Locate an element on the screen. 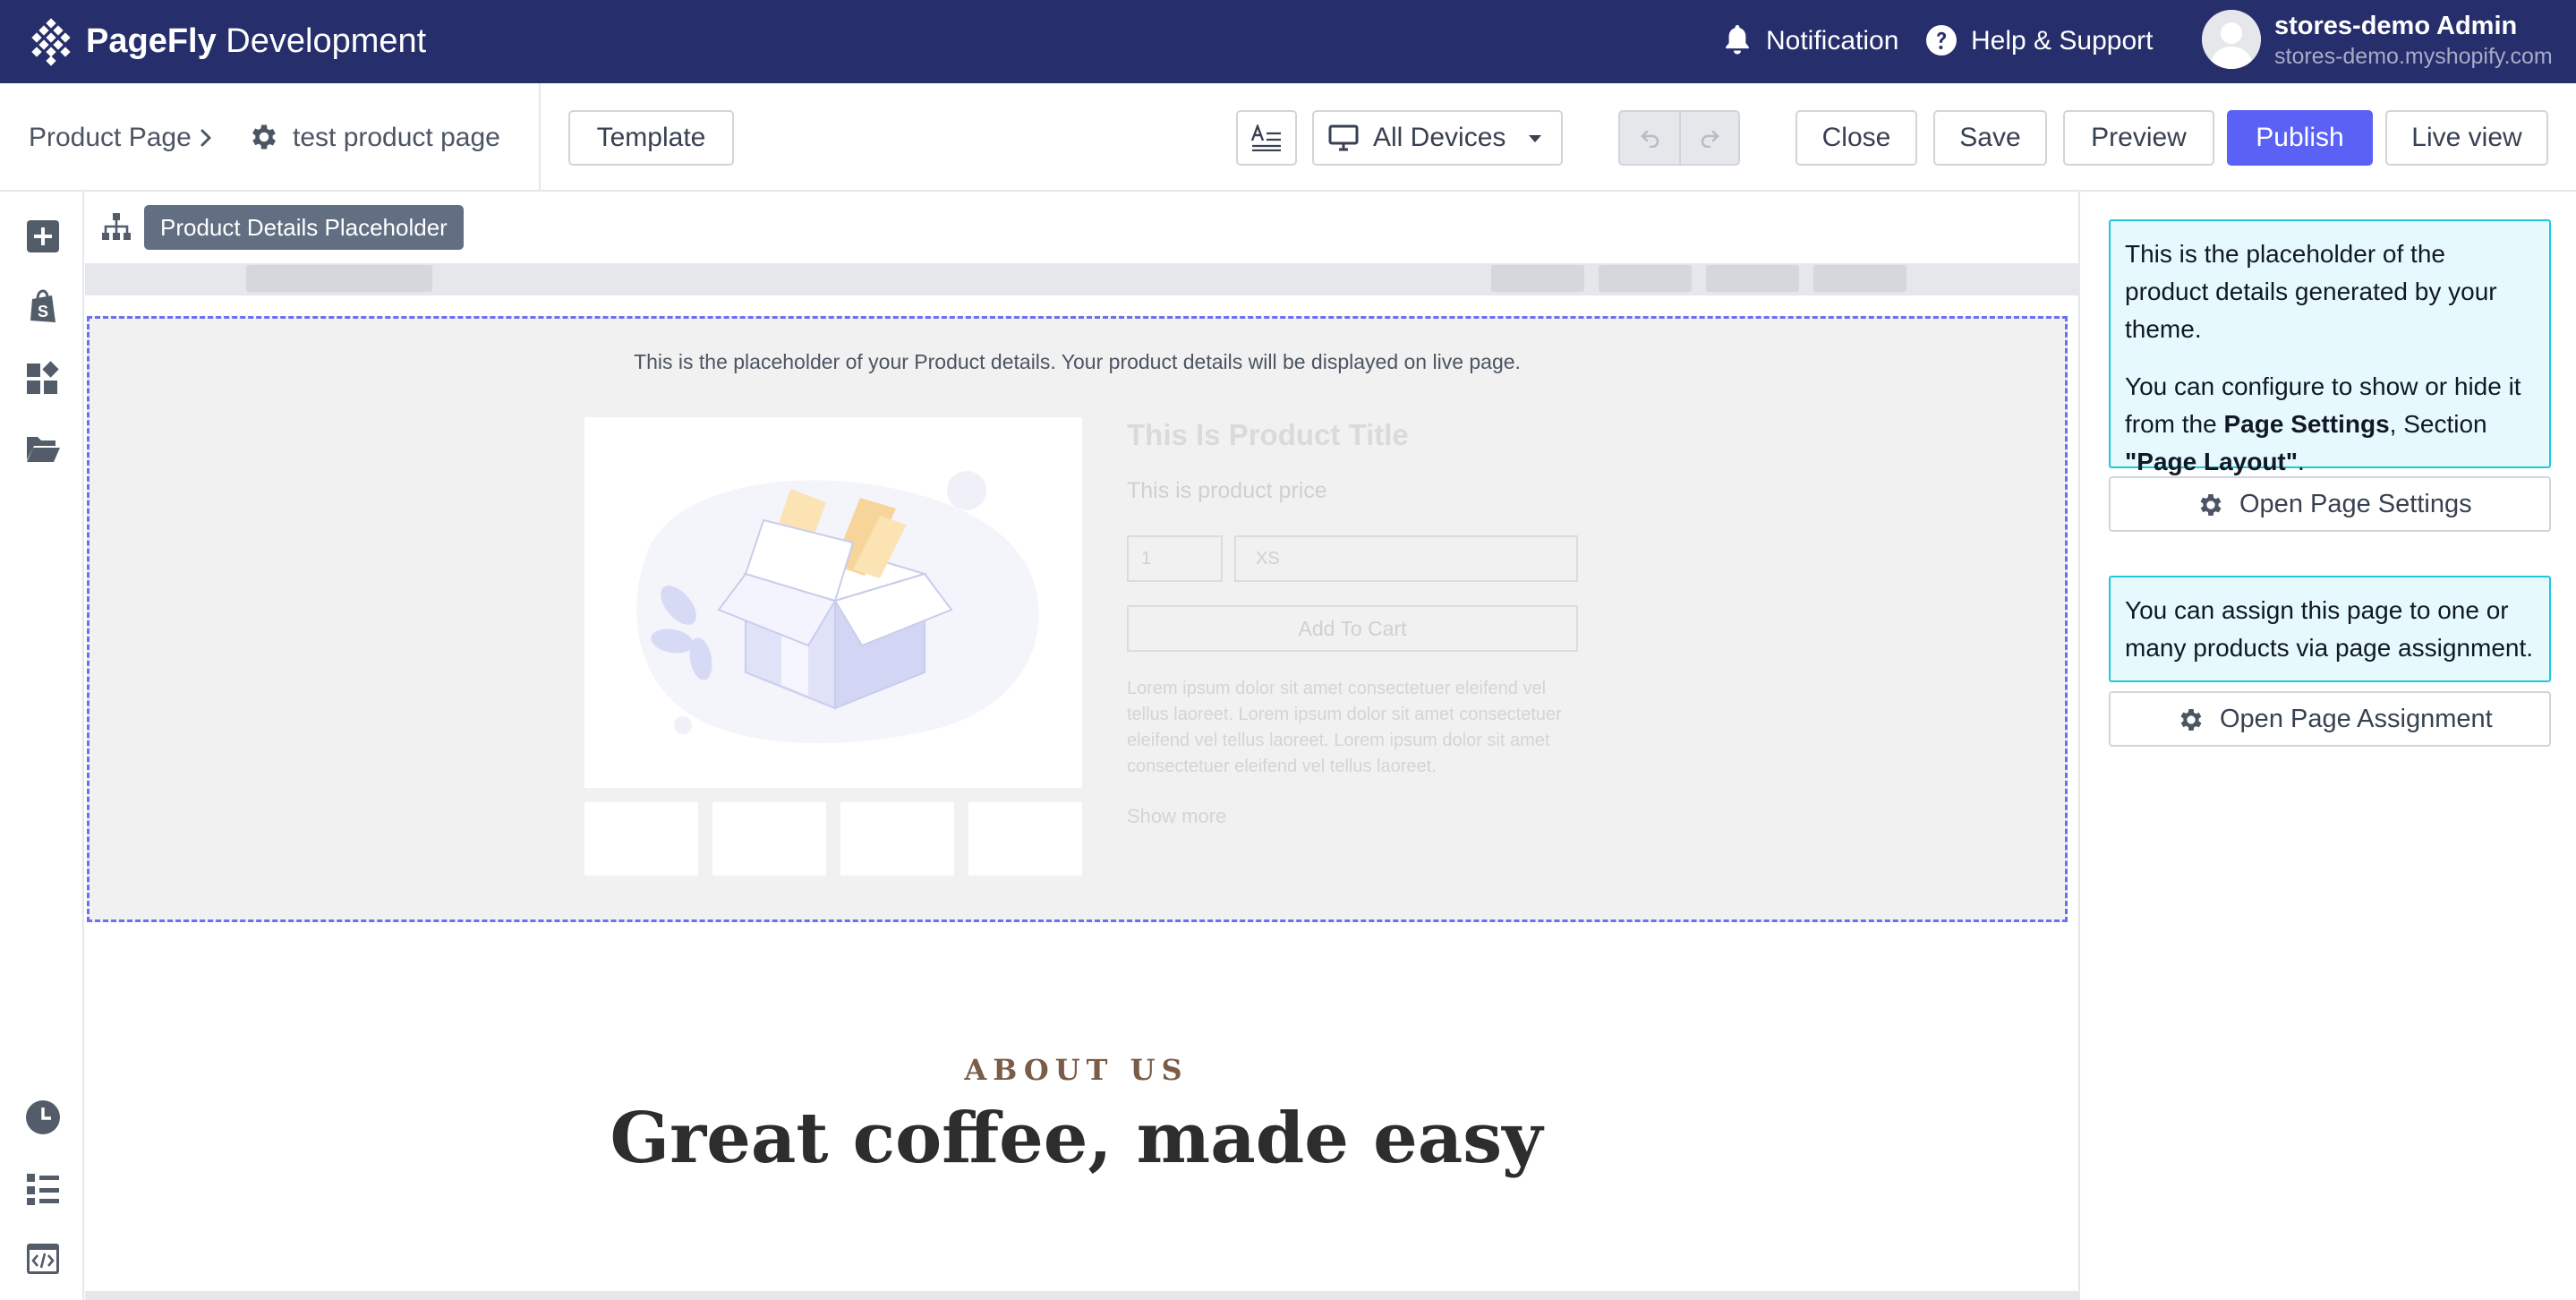  publish-button: Publish is located at coordinates (2300, 138).